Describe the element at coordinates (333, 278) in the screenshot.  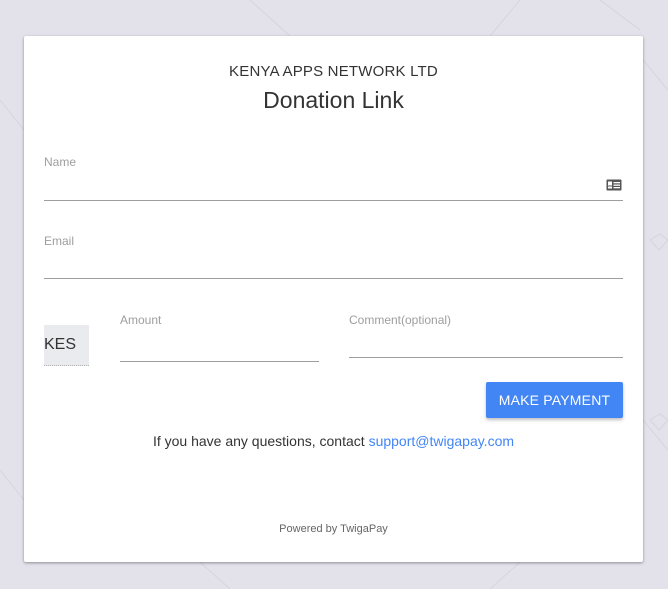
I see `email-underline` at that location.